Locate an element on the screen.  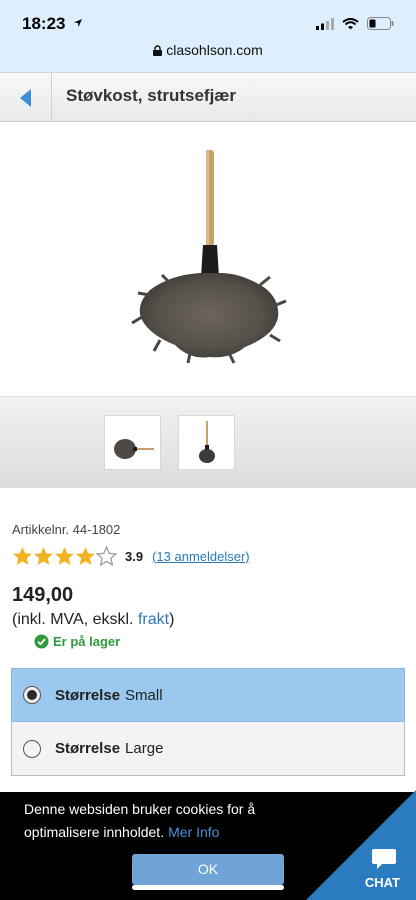
radio-selected is located at coordinates (32, 695).